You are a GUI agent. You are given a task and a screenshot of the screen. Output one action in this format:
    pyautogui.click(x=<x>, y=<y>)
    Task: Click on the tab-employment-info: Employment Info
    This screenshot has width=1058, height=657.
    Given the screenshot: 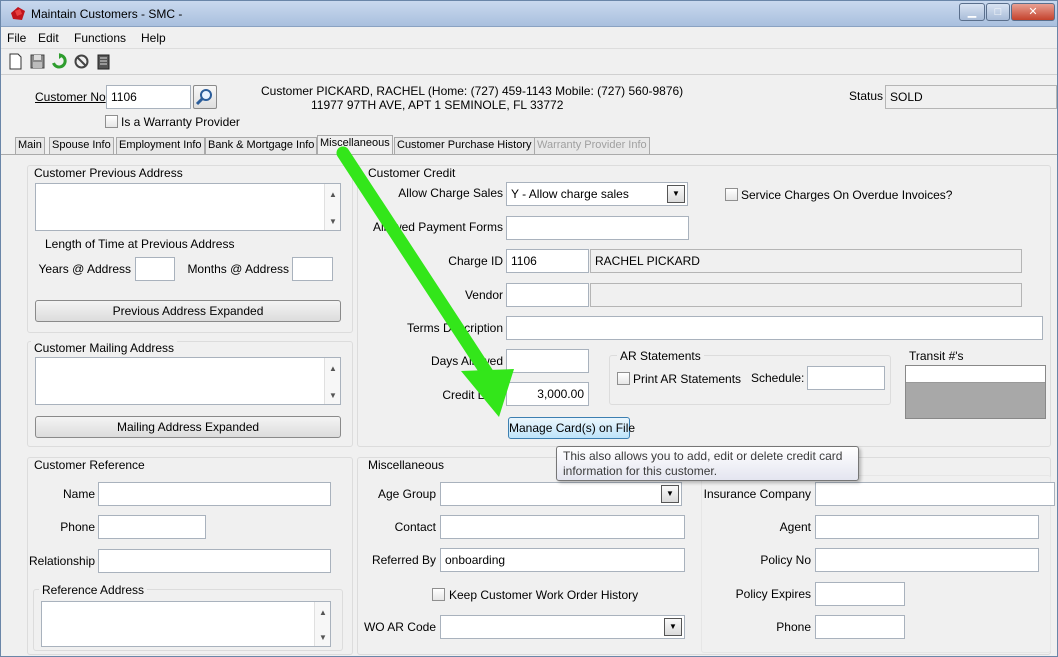 What is the action you would take?
    pyautogui.click(x=160, y=145)
    